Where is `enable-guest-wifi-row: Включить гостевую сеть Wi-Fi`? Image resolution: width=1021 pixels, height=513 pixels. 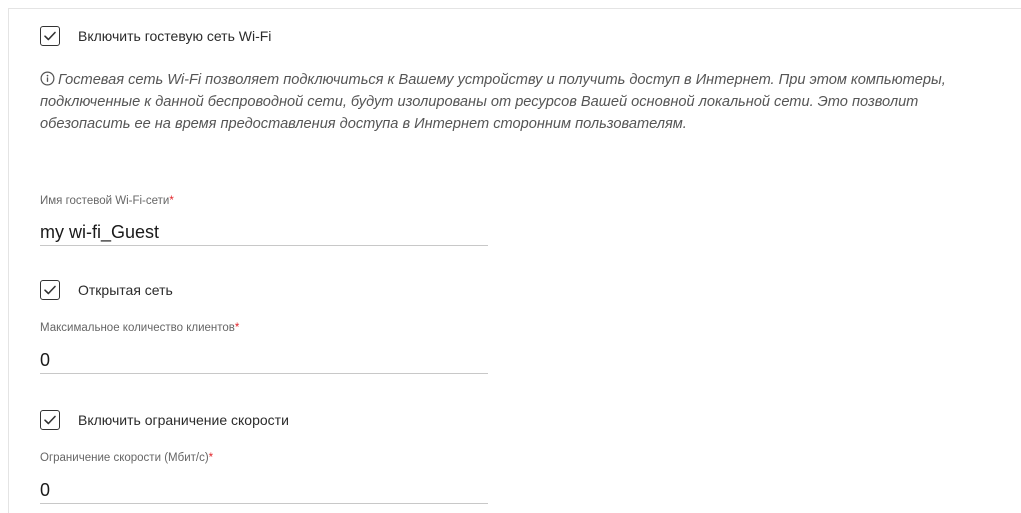
enable-guest-wifi-row: Включить гостевую сеть Wi-Fi is located at coordinates (155, 36).